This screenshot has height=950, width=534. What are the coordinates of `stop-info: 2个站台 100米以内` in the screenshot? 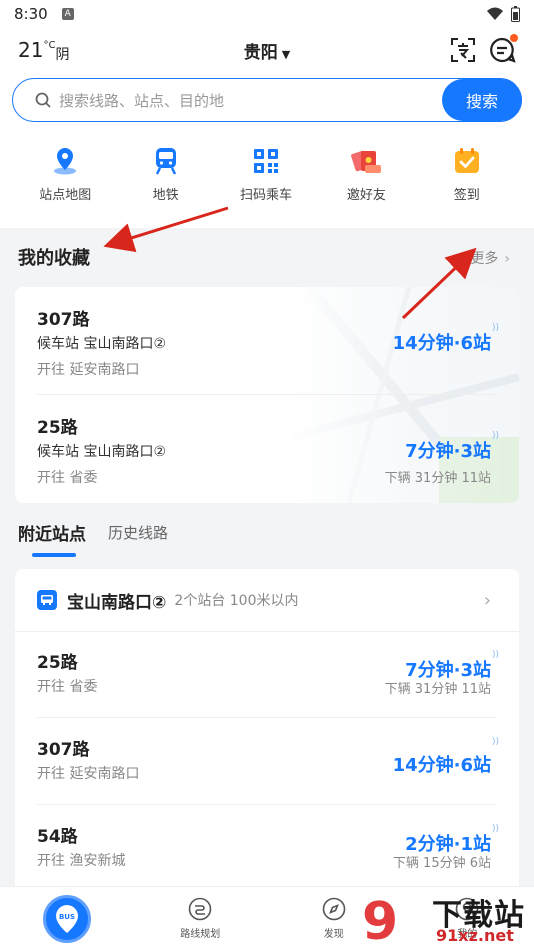 It's located at (236, 601).